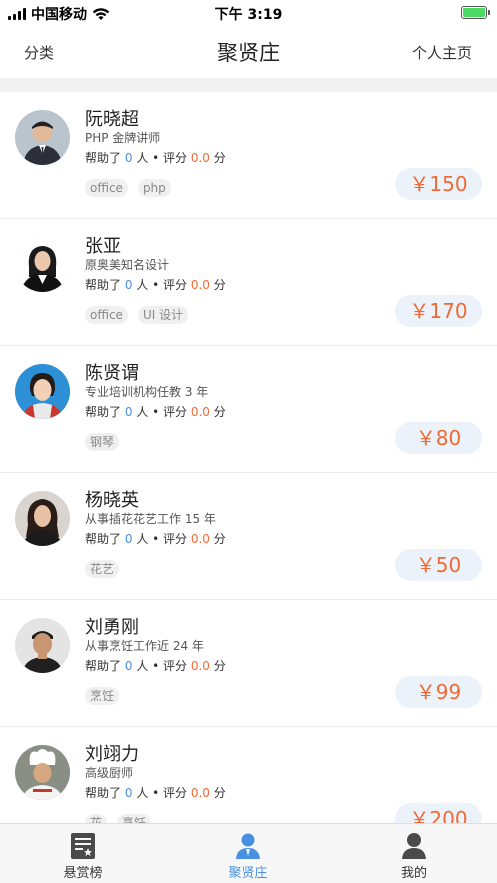 Image resolution: width=497 pixels, height=883 pixels. Describe the element at coordinates (438, 184) in the screenshot. I see `price-button: ￥150` at that location.